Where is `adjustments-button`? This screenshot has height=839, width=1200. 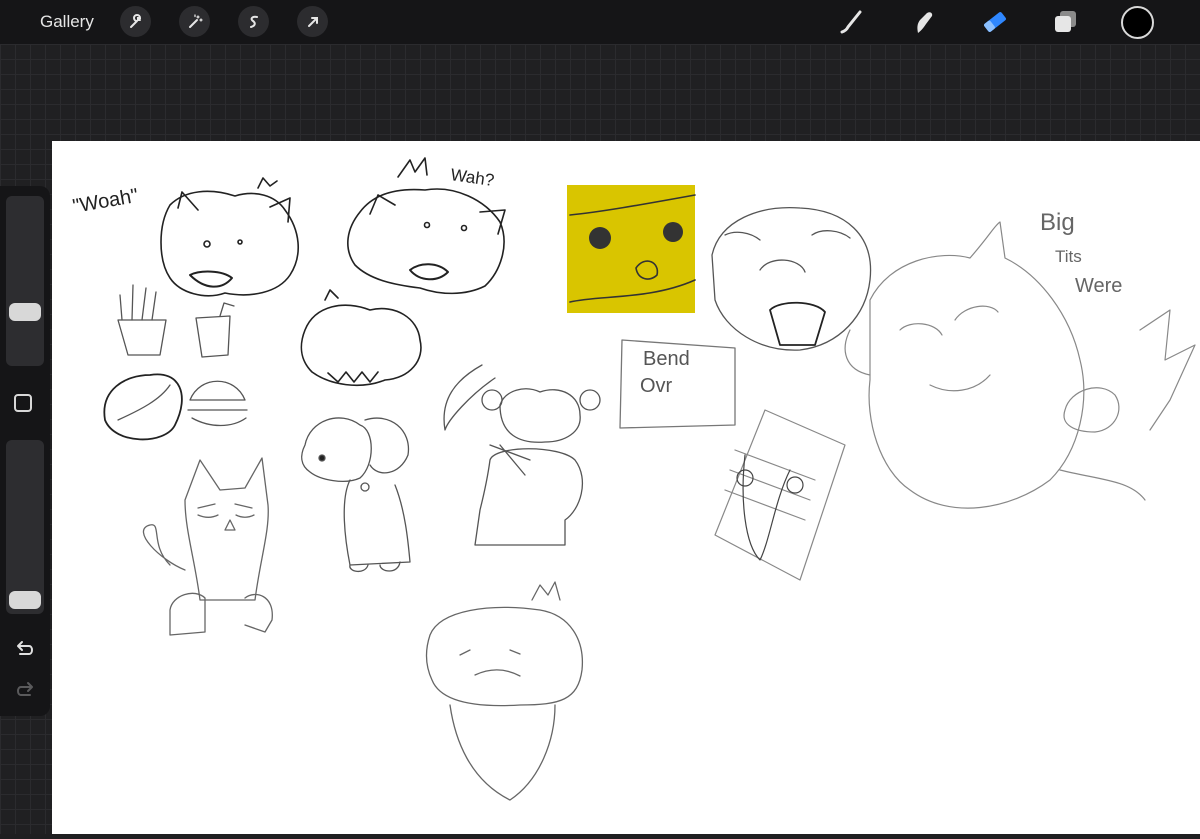 adjustments-button is located at coordinates (194, 21).